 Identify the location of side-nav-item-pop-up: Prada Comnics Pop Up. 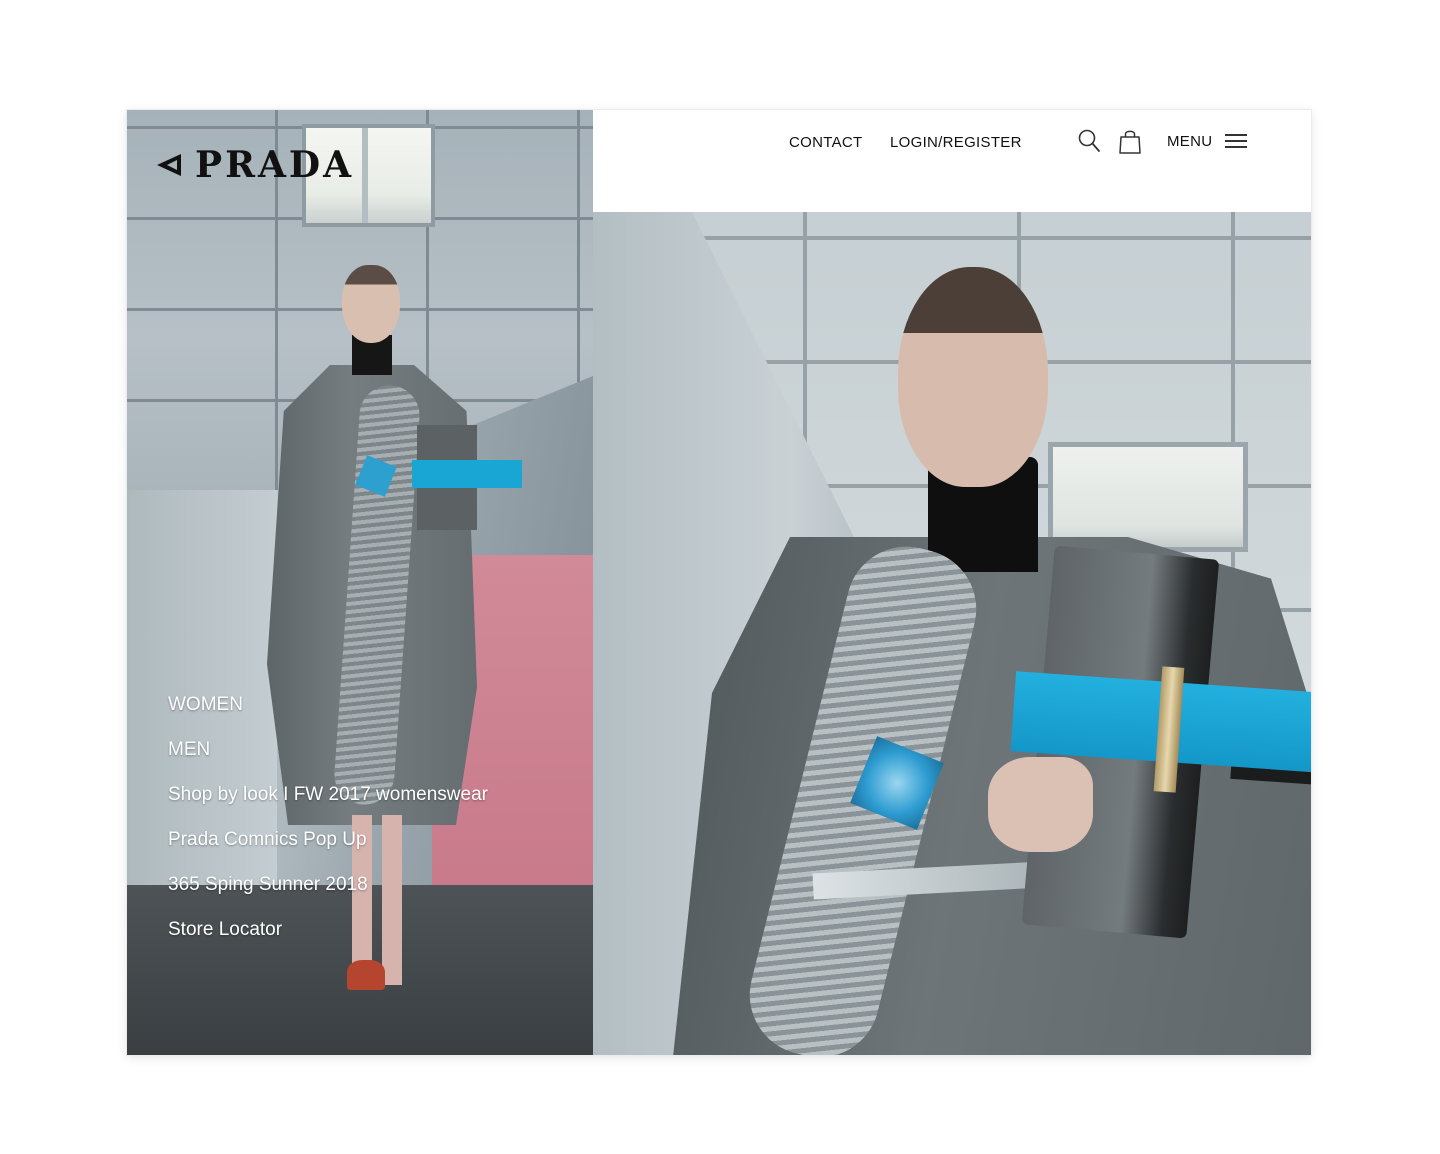
(328, 840).